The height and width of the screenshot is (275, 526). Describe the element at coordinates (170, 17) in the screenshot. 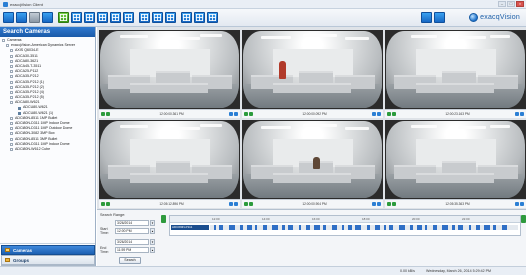

I see `layout-6x6-icon` at that location.